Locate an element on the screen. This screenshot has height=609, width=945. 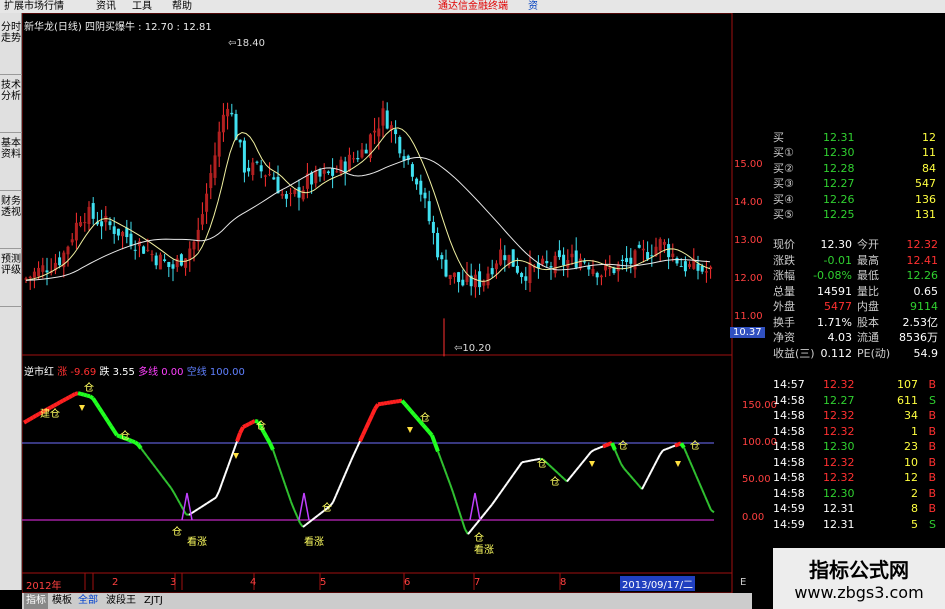
tab-forecast: 预测评级 is located at coordinates (11, 279).